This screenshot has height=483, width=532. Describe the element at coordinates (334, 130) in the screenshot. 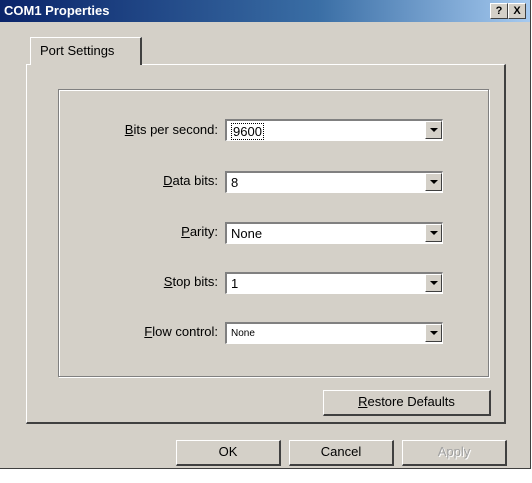

I see `bits-per-second-select: 9600` at that location.